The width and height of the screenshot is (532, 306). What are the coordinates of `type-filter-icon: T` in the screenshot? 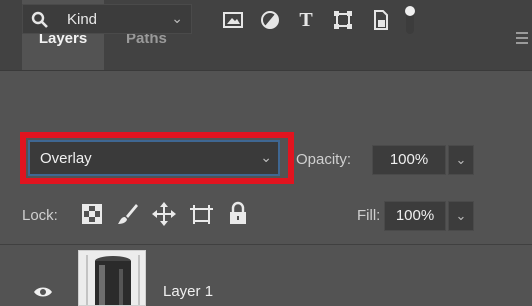 It's located at (306, 20).